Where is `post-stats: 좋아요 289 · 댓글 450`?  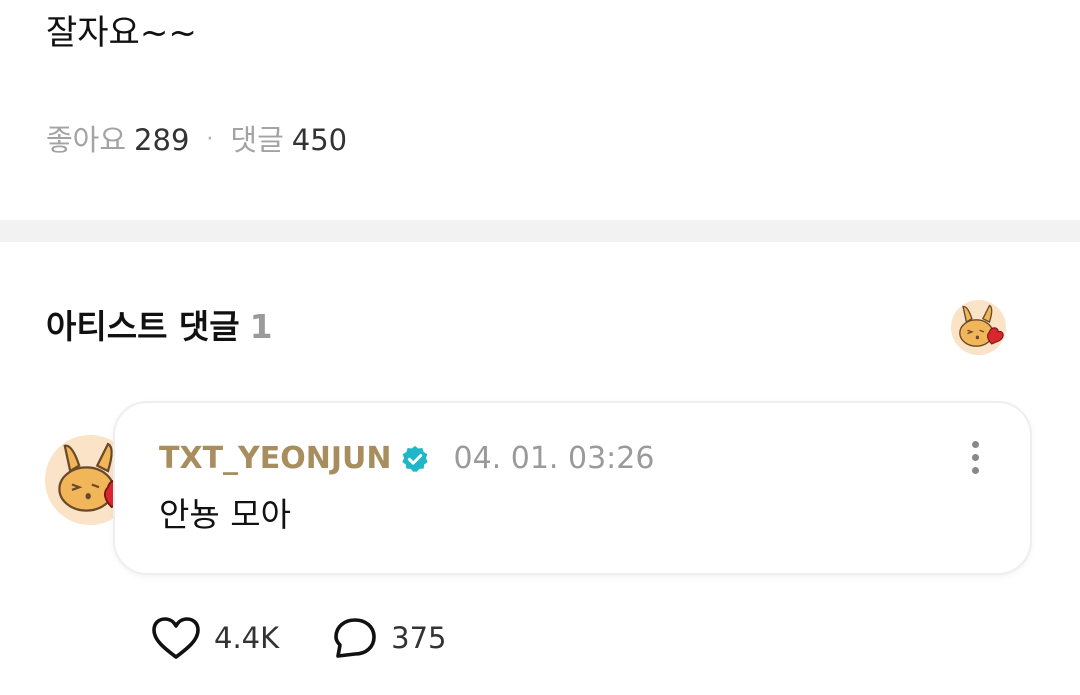 post-stats: 좋아요 289 · 댓글 450 is located at coordinates (196, 140).